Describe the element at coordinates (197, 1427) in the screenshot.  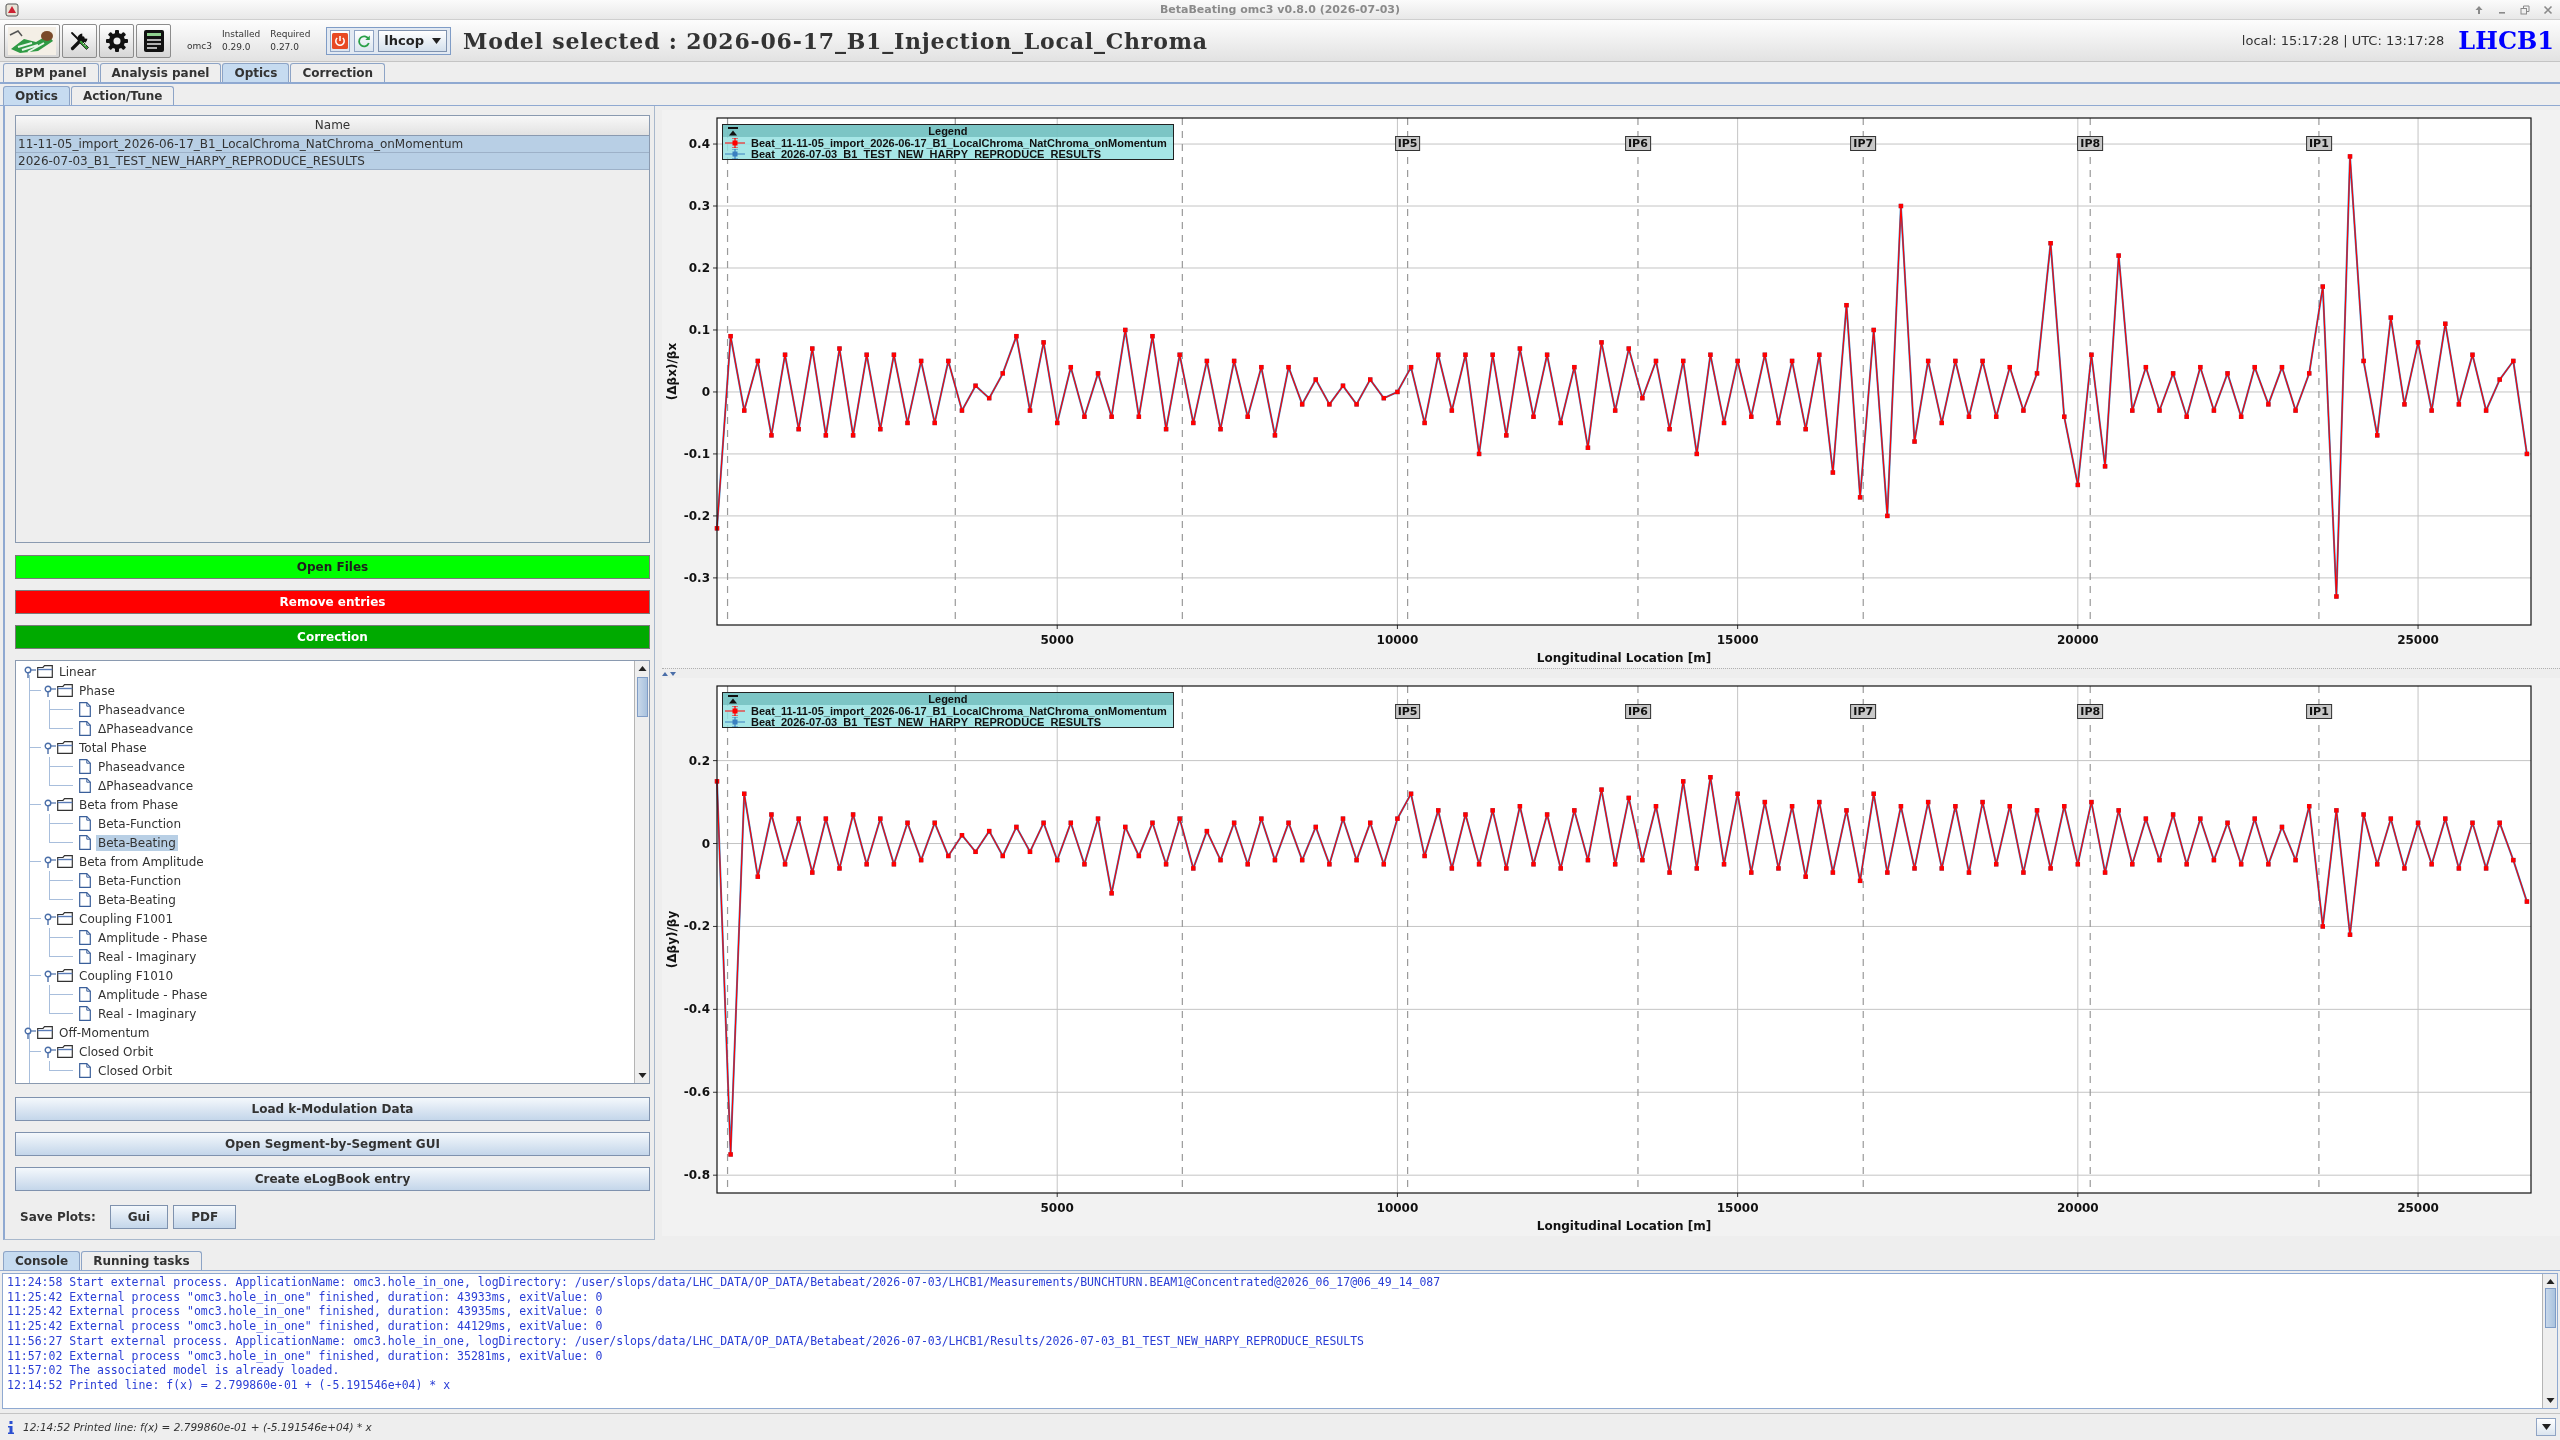
I see `status-message: 12:14:52 Printed line: f(x) = 2.799860e-01 + (-5.191546e+04) * x` at that location.